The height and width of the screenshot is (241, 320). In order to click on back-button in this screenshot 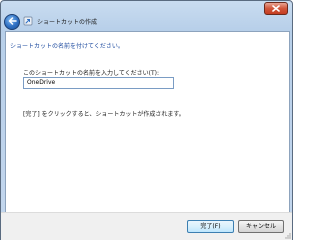, I will do `click(12, 22)`.